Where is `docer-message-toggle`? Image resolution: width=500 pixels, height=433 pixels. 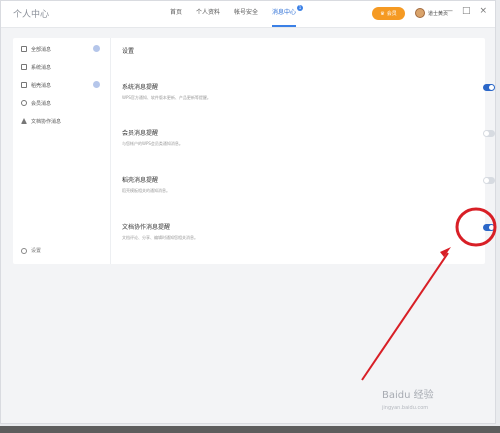
docer-message-toggle is located at coordinates (489, 180).